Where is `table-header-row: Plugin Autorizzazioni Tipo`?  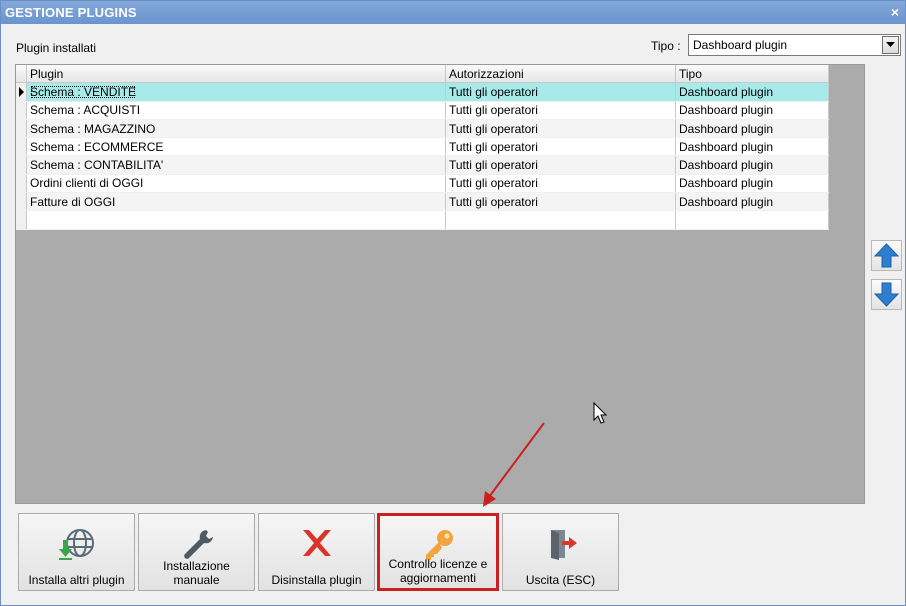
table-header-row: Plugin Autorizzazioni Tipo is located at coordinates (422, 74).